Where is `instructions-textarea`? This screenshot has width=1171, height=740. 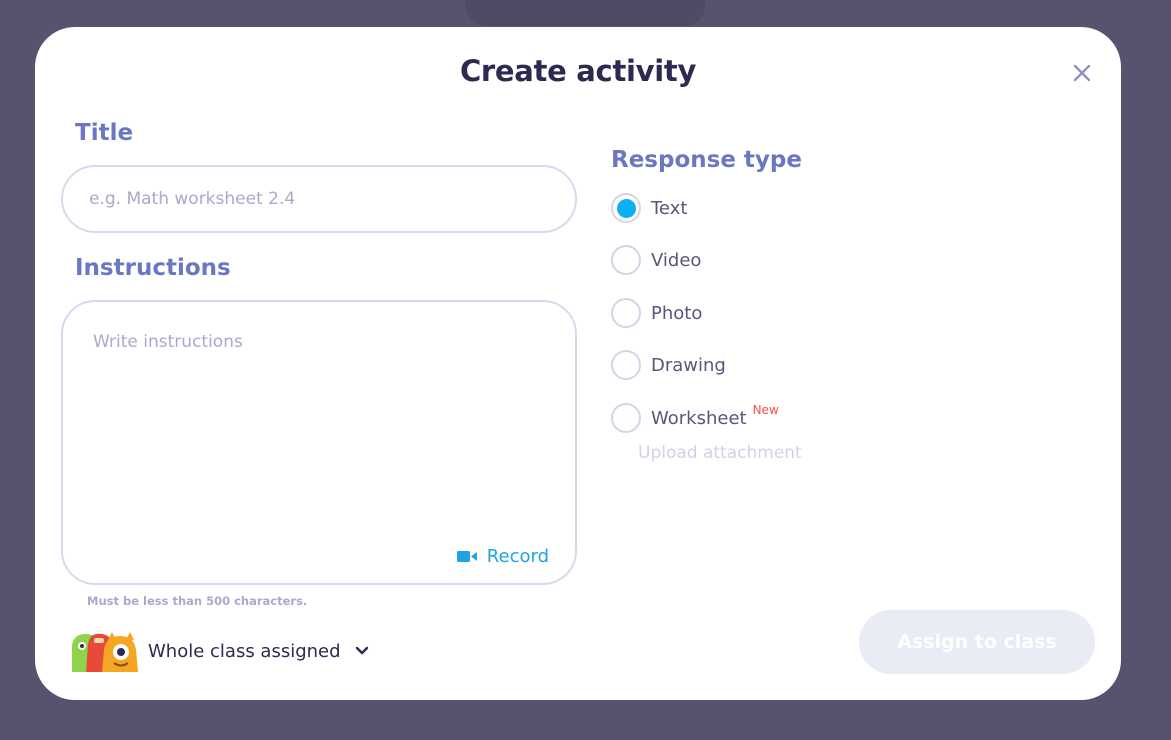 instructions-textarea is located at coordinates (318, 422).